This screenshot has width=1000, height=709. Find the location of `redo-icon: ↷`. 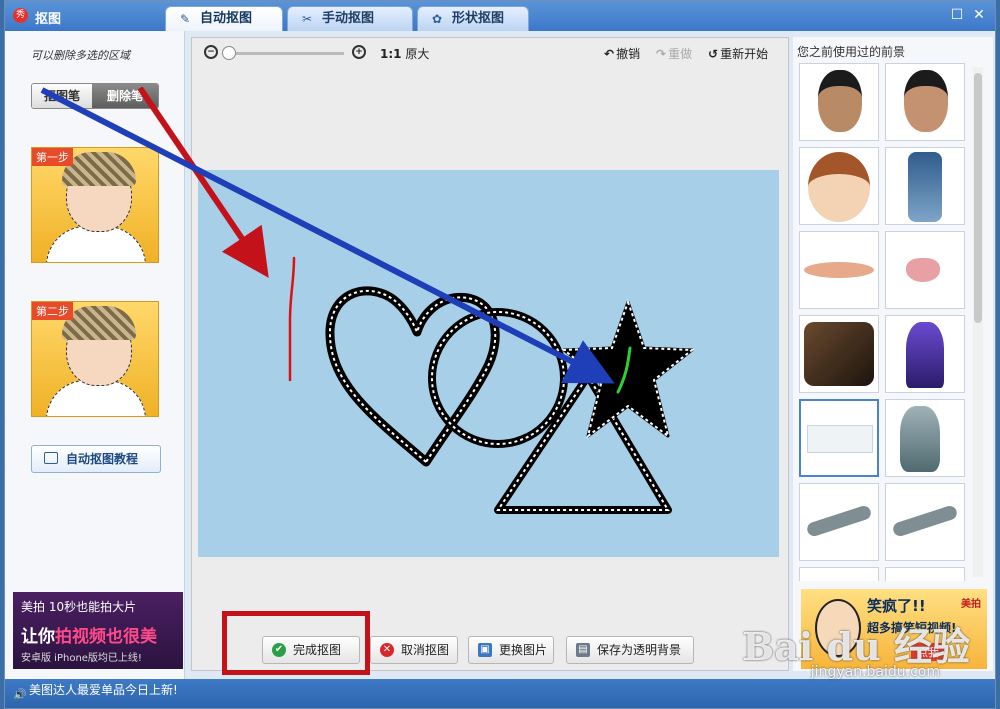

redo-icon: ↷ is located at coordinates (661, 54).